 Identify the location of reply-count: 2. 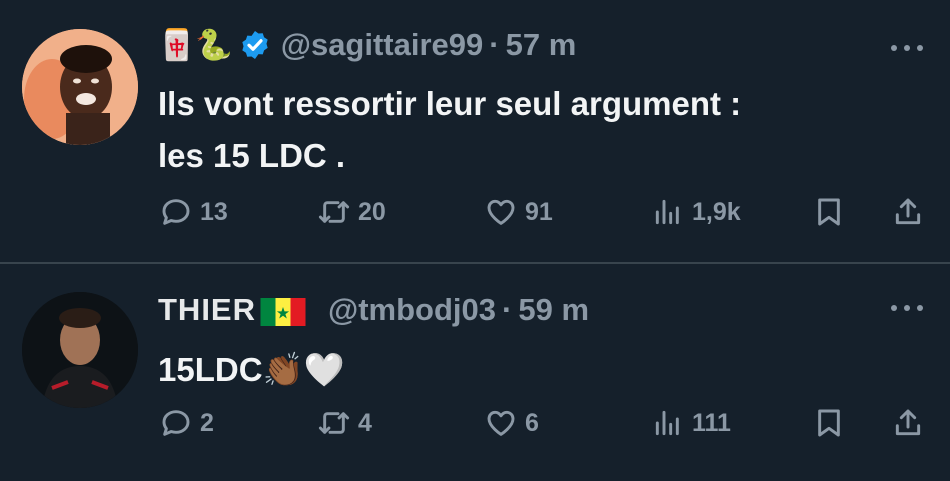
(207, 422).